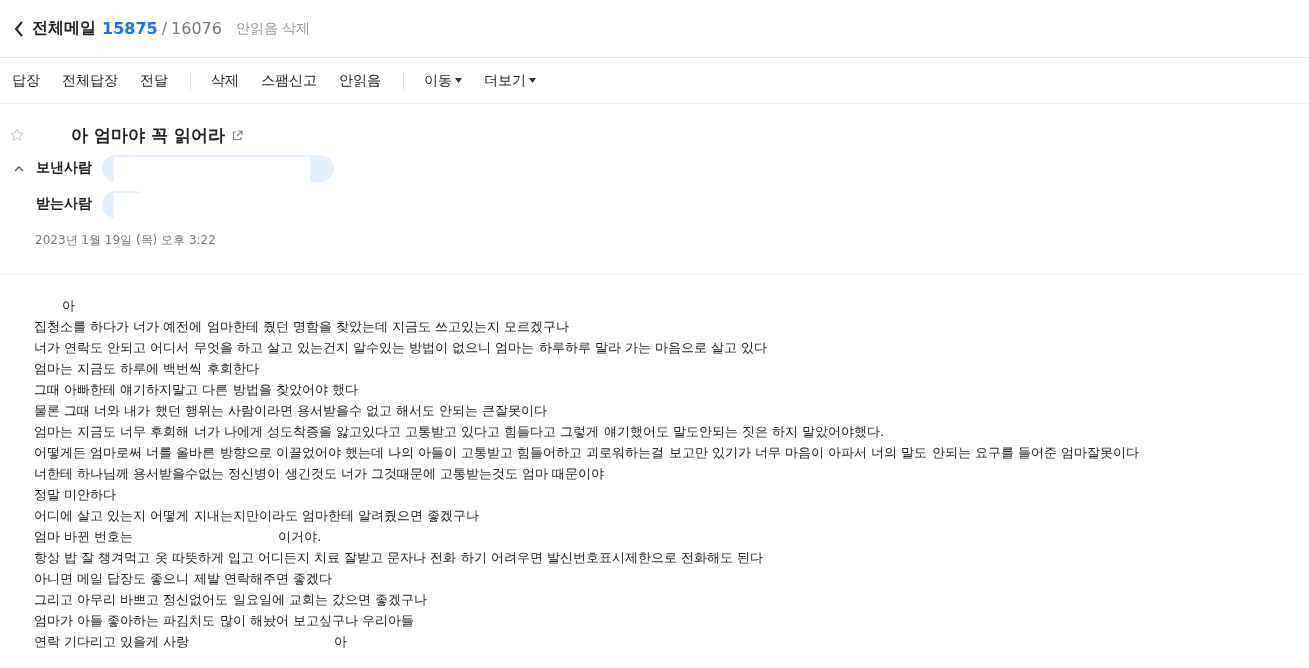 Image resolution: width=1309 pixels, height=668 pixels. What do you see at coordinates (300, 537) in the screenshot?
I see `body-text: 이거야.` at bounding box center [300, 537].